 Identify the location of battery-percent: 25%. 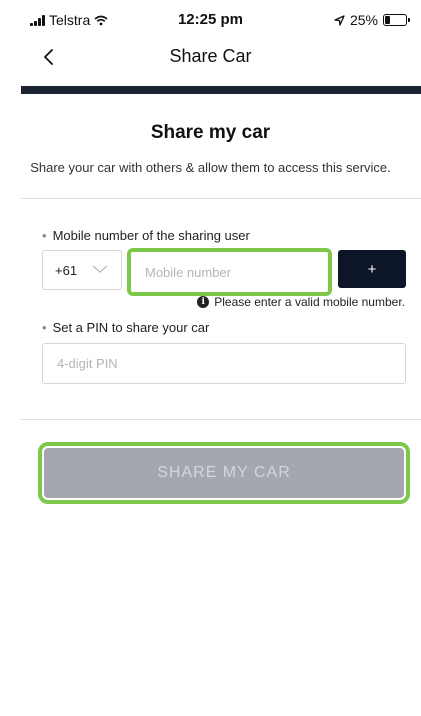
(363, 20).